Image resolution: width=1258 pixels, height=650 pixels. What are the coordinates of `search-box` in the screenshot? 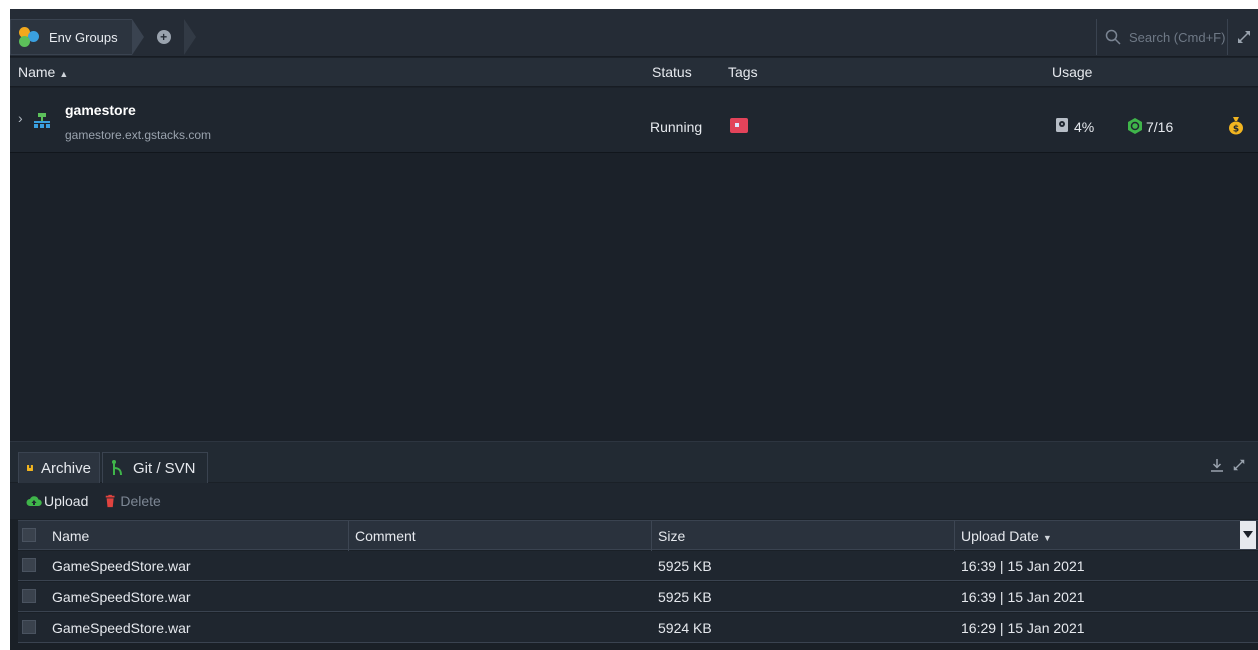 It's located at (1162, 37).